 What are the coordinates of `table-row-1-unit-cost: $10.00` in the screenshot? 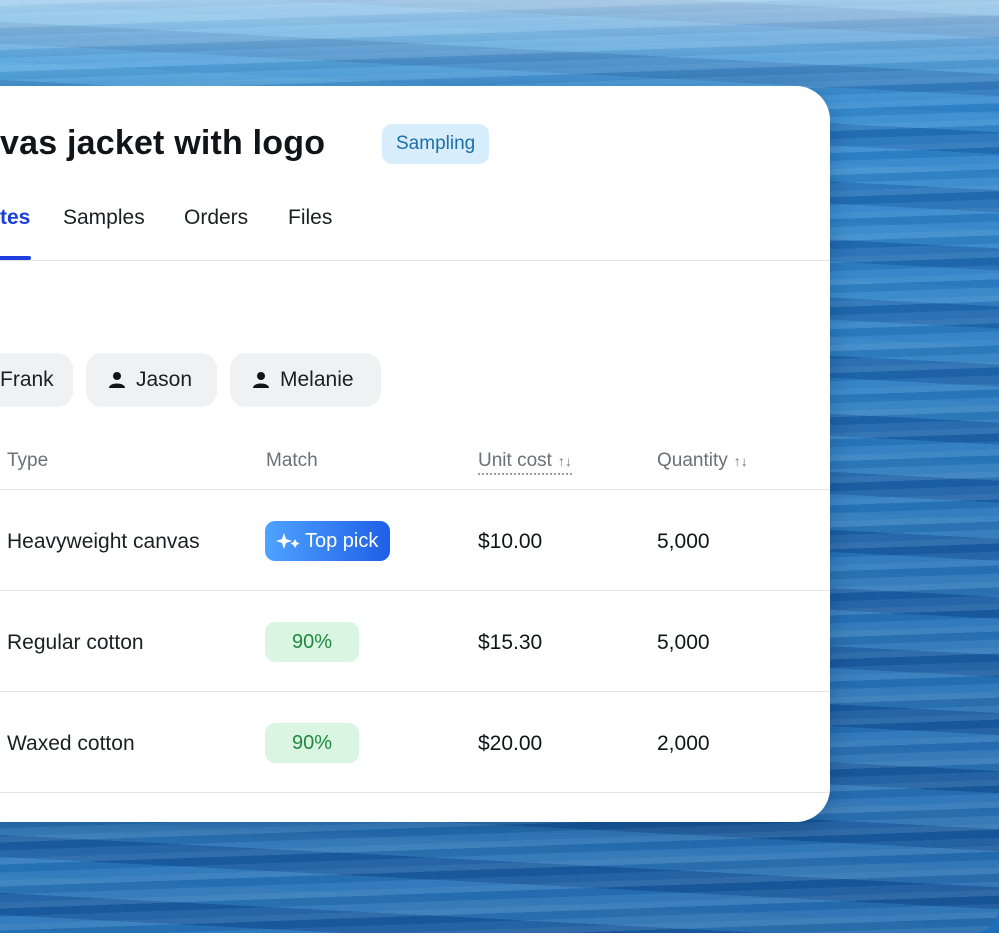 It's located at (510, 541).